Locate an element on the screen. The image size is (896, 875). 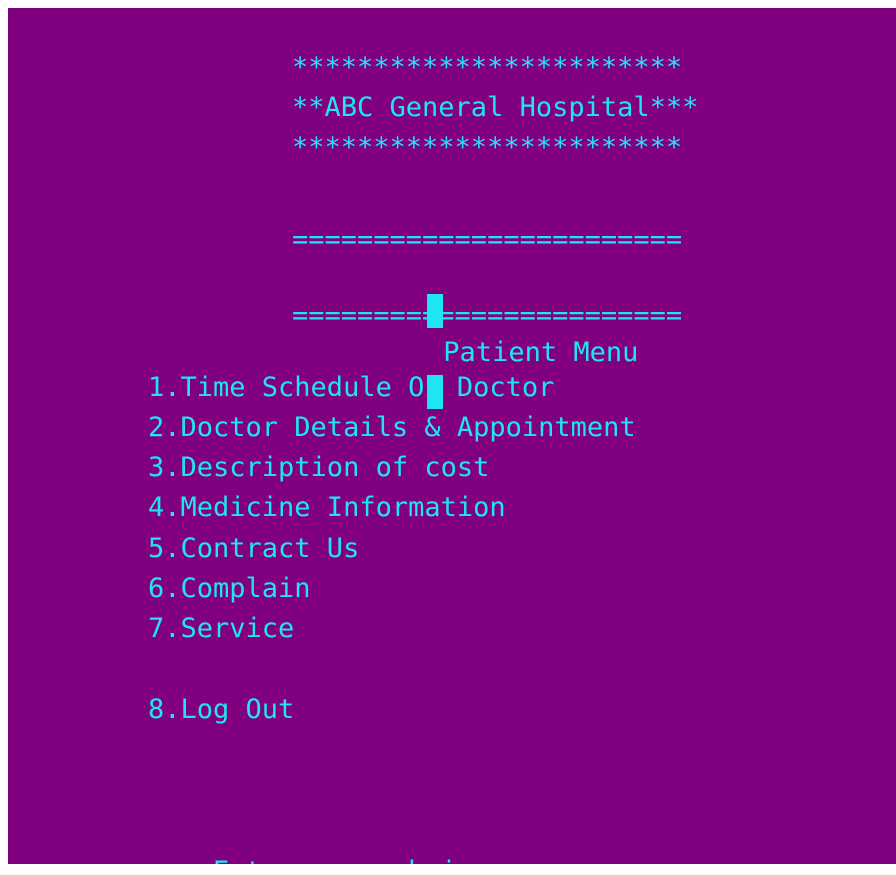
menu-item-time-schedule: 1.Time Schedule Of Doctor is located at coordinates (351, 387).